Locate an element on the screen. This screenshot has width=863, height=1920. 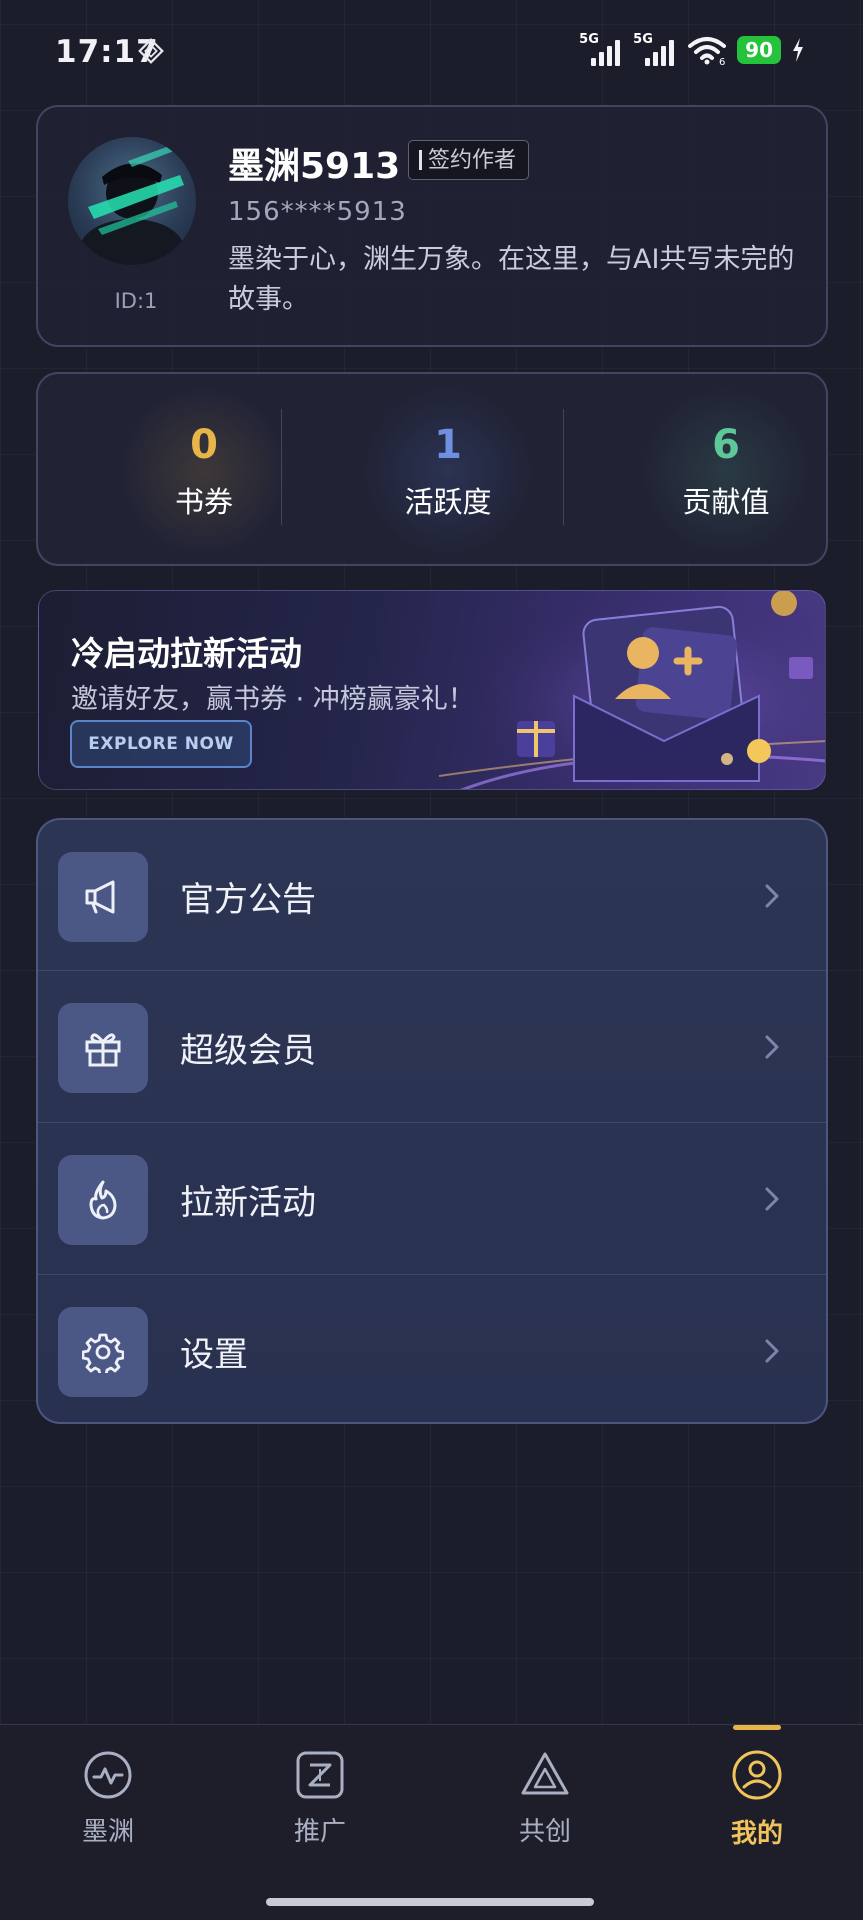
status-bar: 17:17 5G 5G 6 90 is located at coordinates (431, 50).